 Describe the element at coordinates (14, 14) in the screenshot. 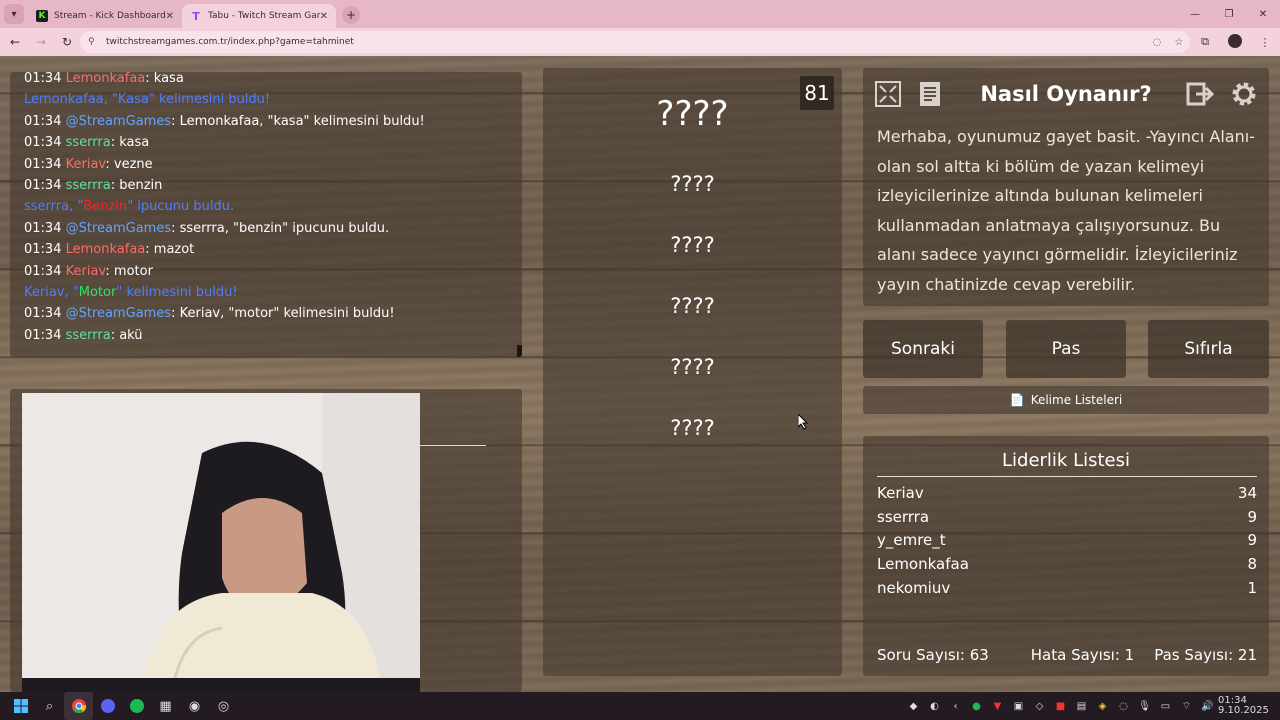

I see `tab-search-icon: ▾` at that location.